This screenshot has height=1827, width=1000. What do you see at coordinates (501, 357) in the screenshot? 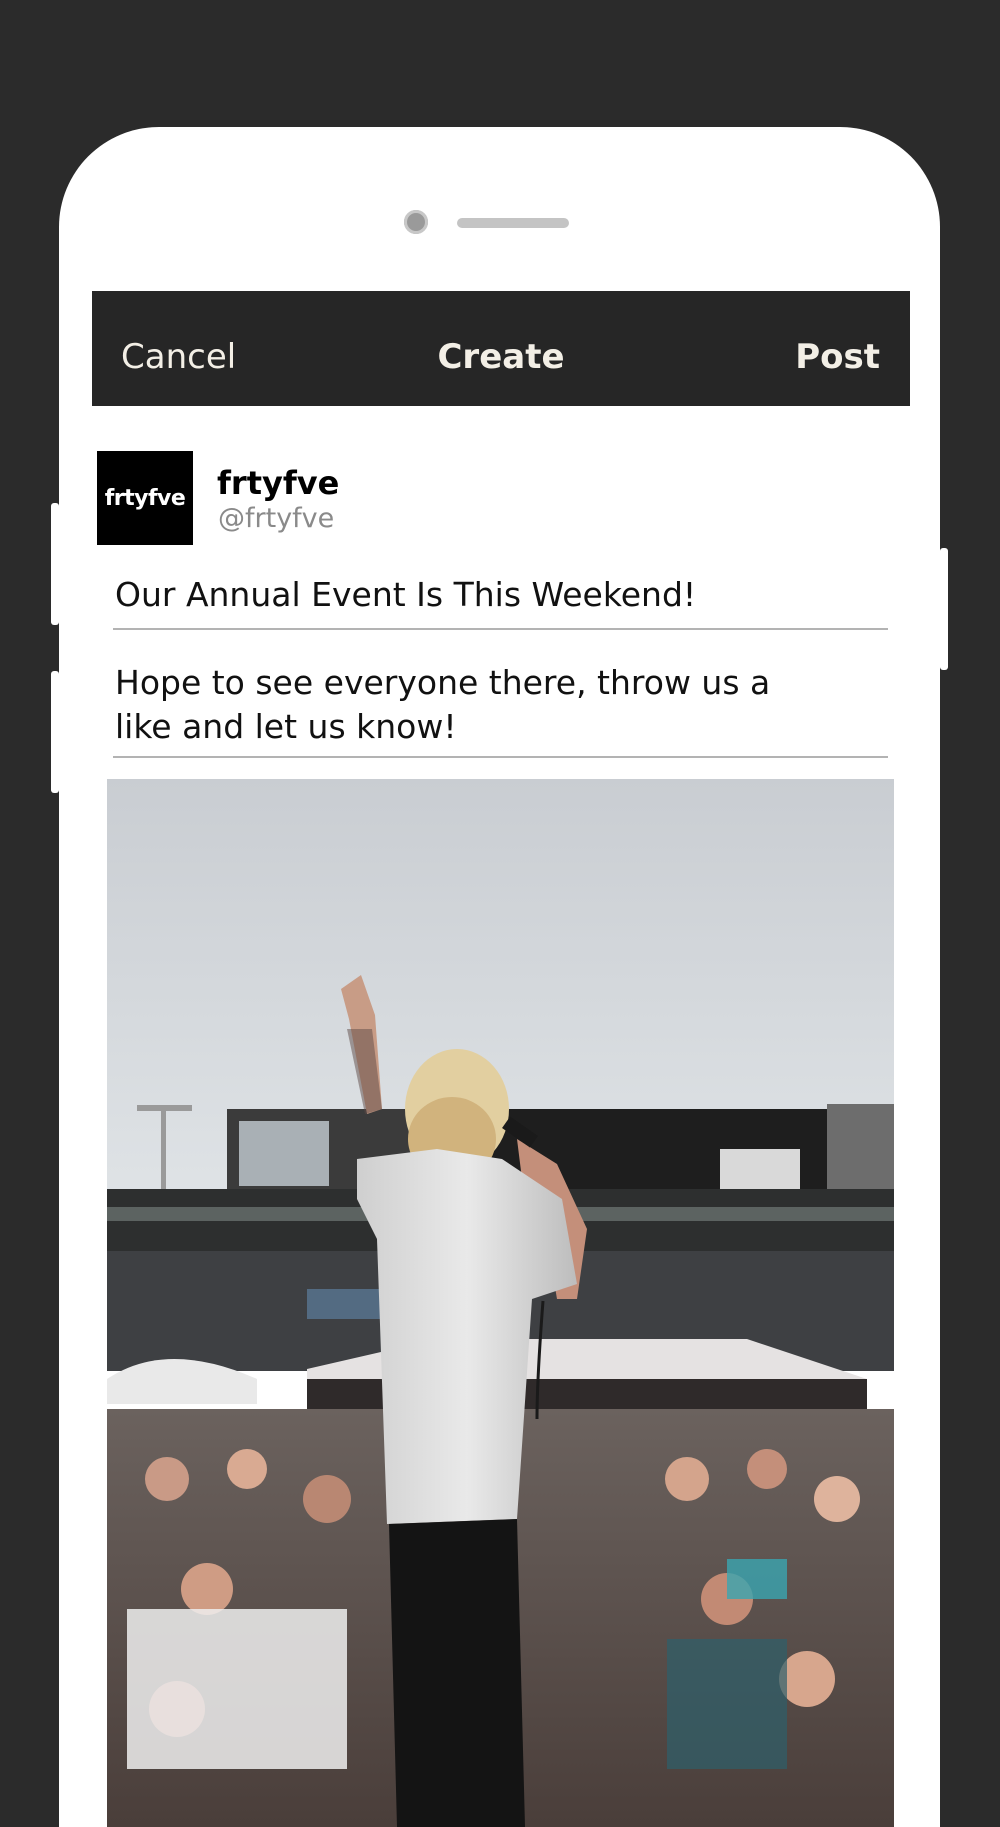
I see `page-title: Create` at bounding box center [501, 357].